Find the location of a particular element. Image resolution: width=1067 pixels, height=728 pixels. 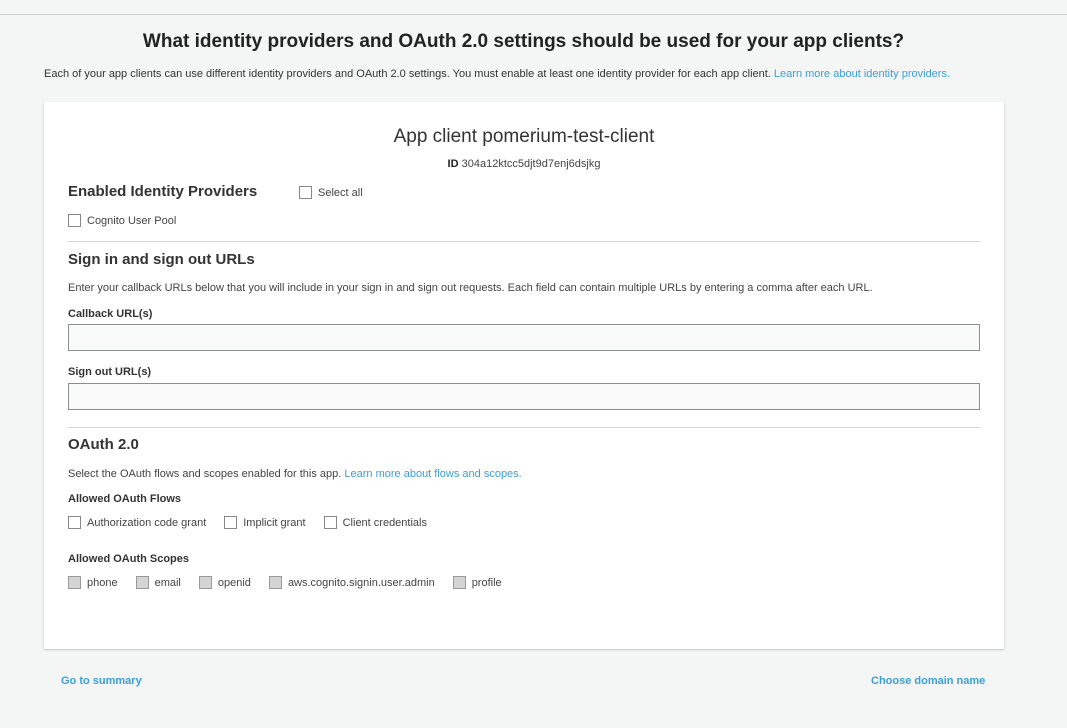

scope-aws-cognito-admin-checkbox: aws.cognito.signin.user.admin is located at coordinates (351, 582).